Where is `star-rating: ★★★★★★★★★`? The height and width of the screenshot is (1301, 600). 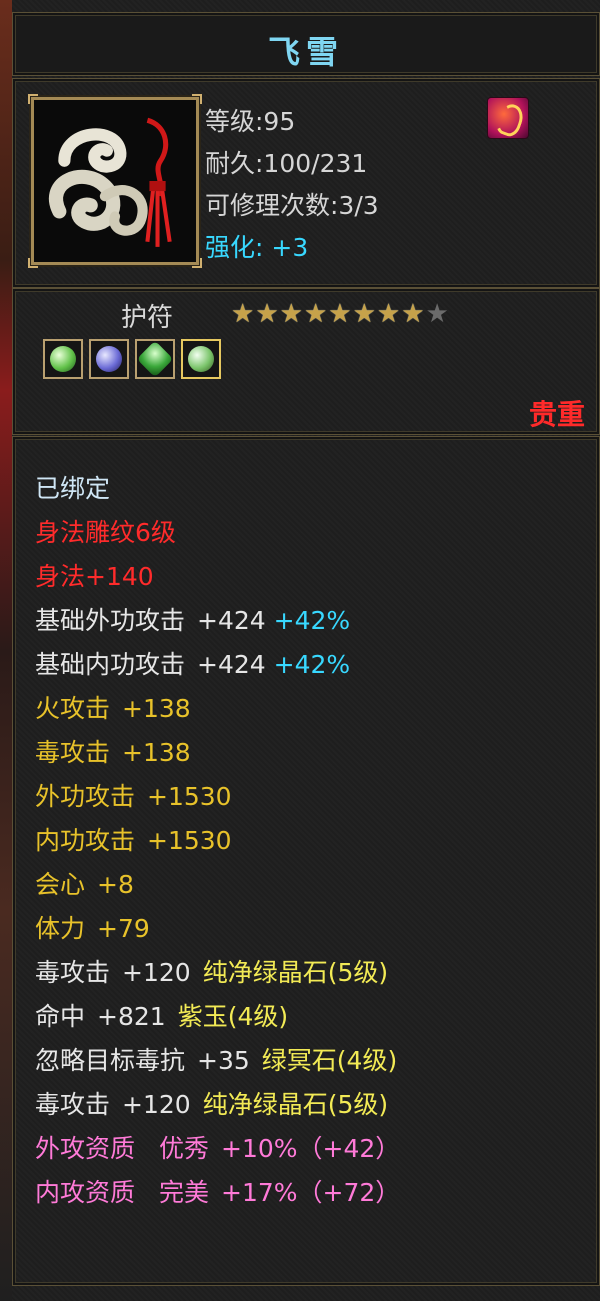
star-rating: ★★★★★★★★★ is located at coordinates (340, 314).